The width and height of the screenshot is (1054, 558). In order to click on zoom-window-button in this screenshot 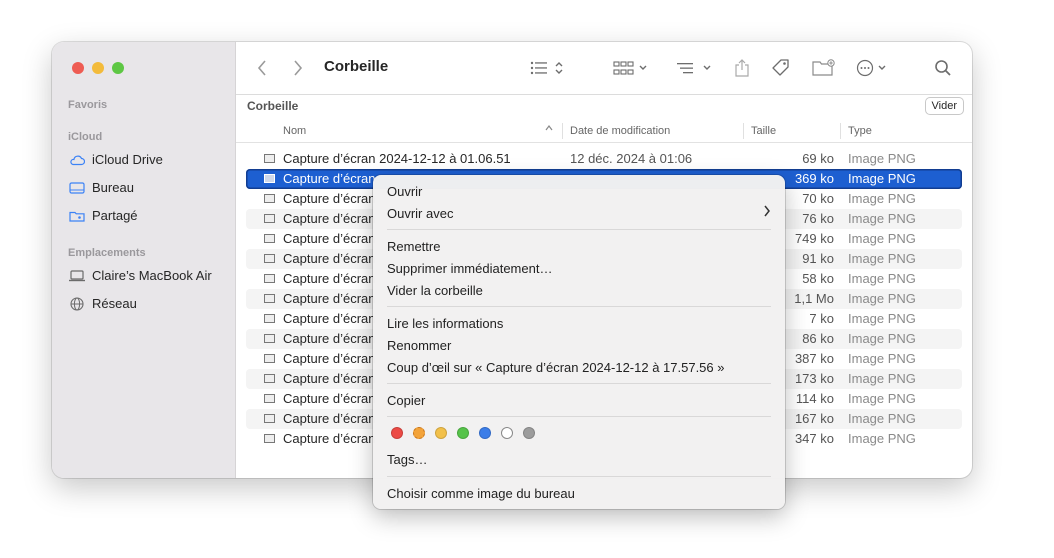, I will do `click(118, 68)`.